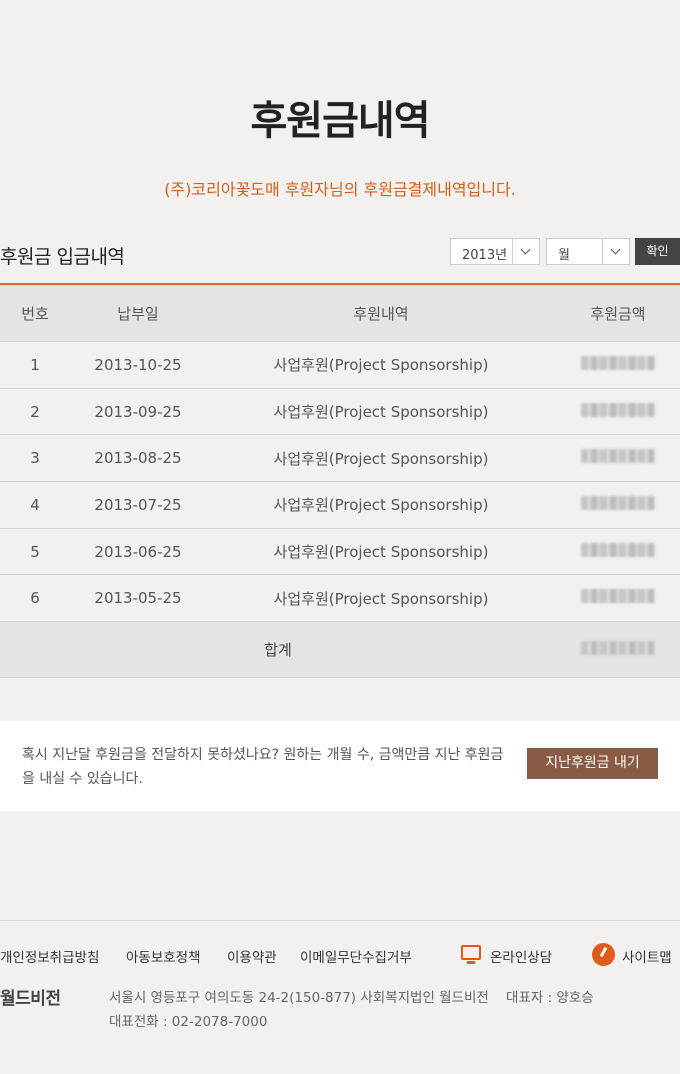  I want to click on table-row: 1 2013-10-25 사업후원(Project Sponsorship), so click(340, 365).